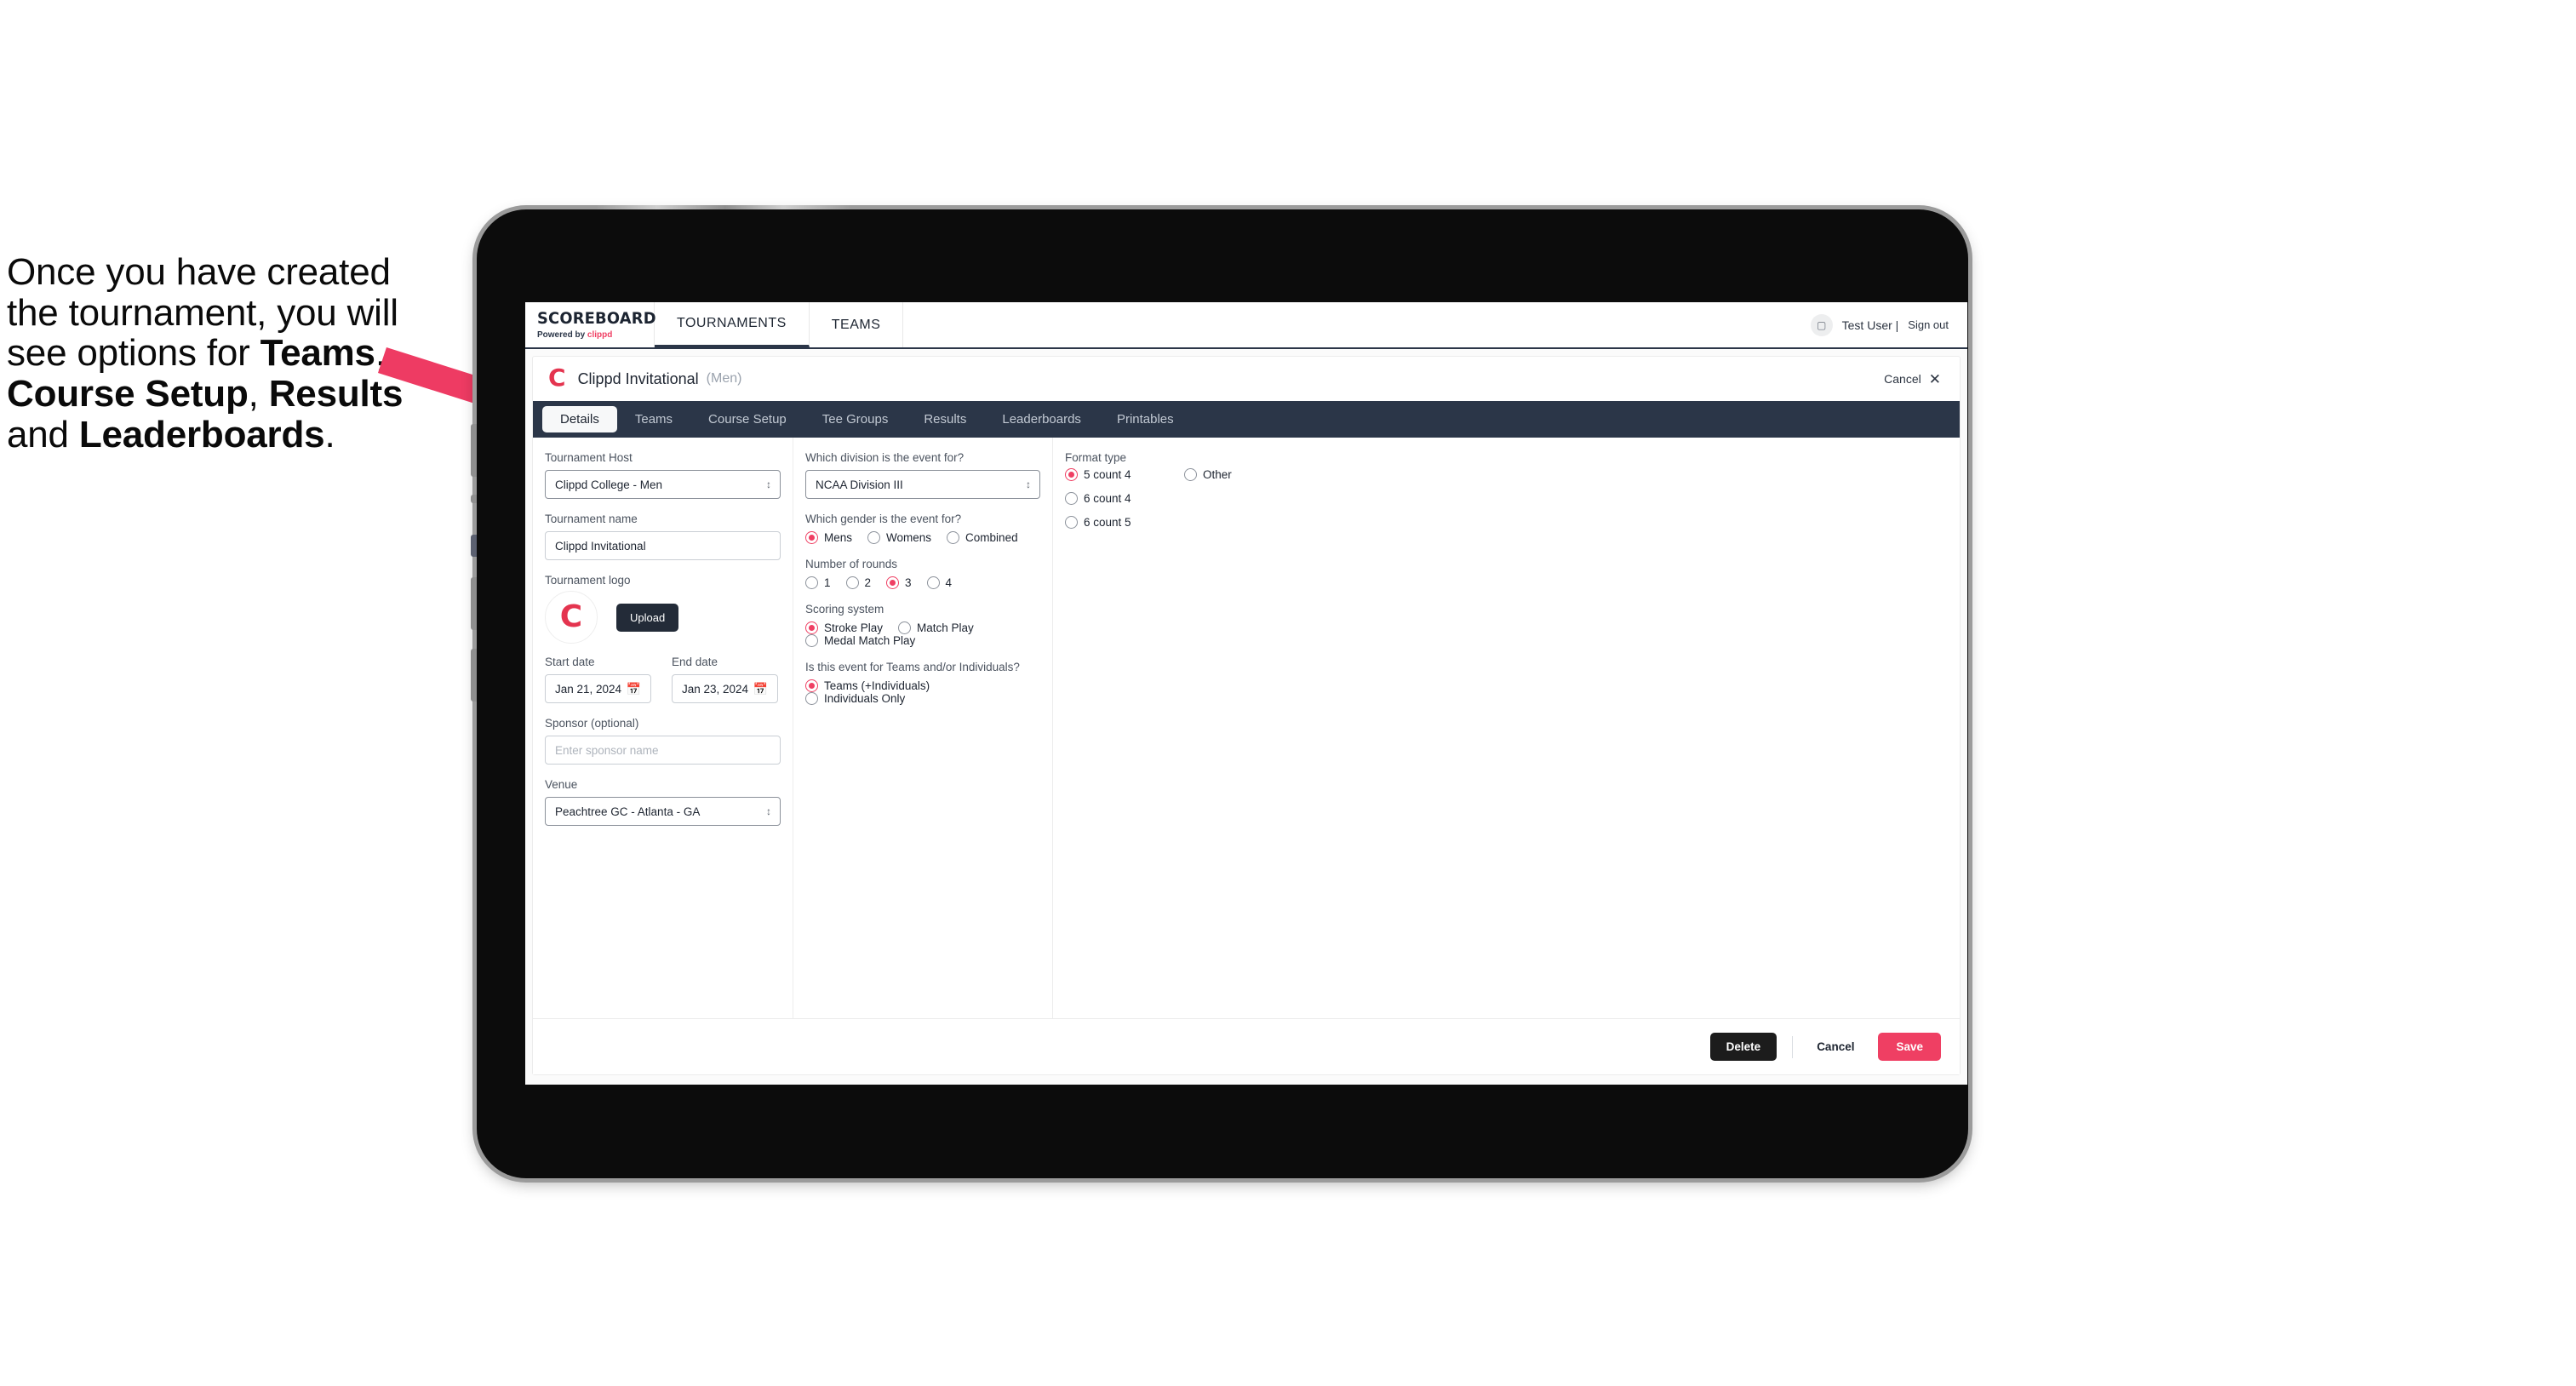 The image size is (2576, 1386). Describe the element at coordinates (838, 537) in the screenshot. I see `radio-label-mens: Mens` at that location.